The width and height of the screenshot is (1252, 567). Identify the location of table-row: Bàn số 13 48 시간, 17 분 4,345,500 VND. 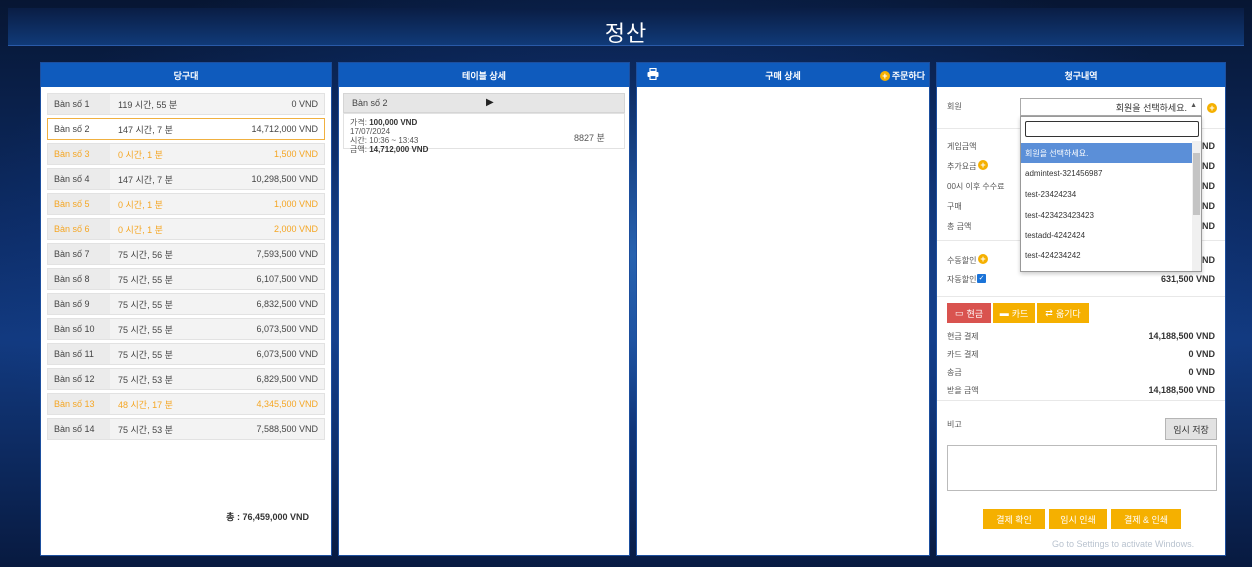
(186, 404).